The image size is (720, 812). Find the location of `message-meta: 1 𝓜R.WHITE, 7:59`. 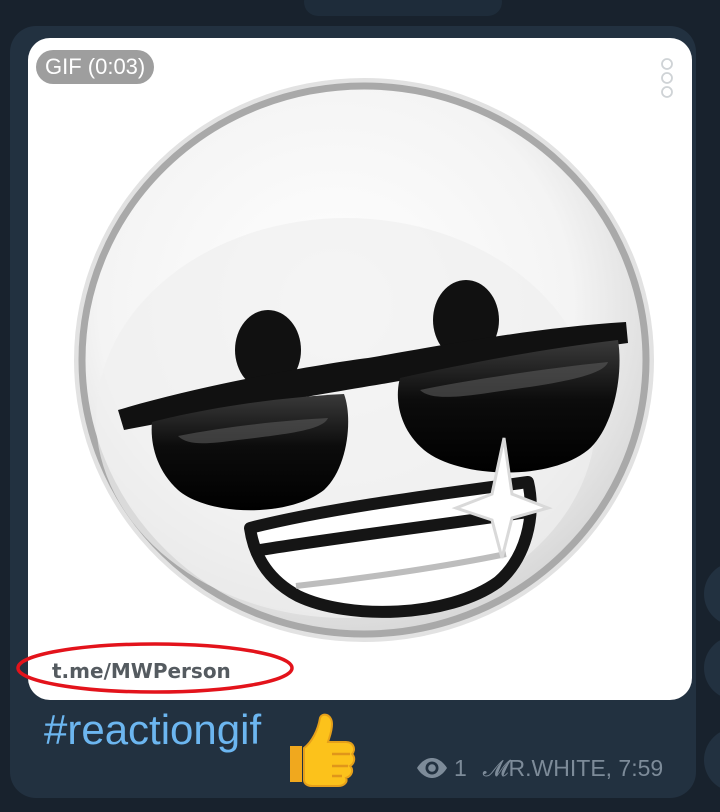

message-meta: 1 𝓜R.WHITE, 7:59 is located at coordinates (539, 768).